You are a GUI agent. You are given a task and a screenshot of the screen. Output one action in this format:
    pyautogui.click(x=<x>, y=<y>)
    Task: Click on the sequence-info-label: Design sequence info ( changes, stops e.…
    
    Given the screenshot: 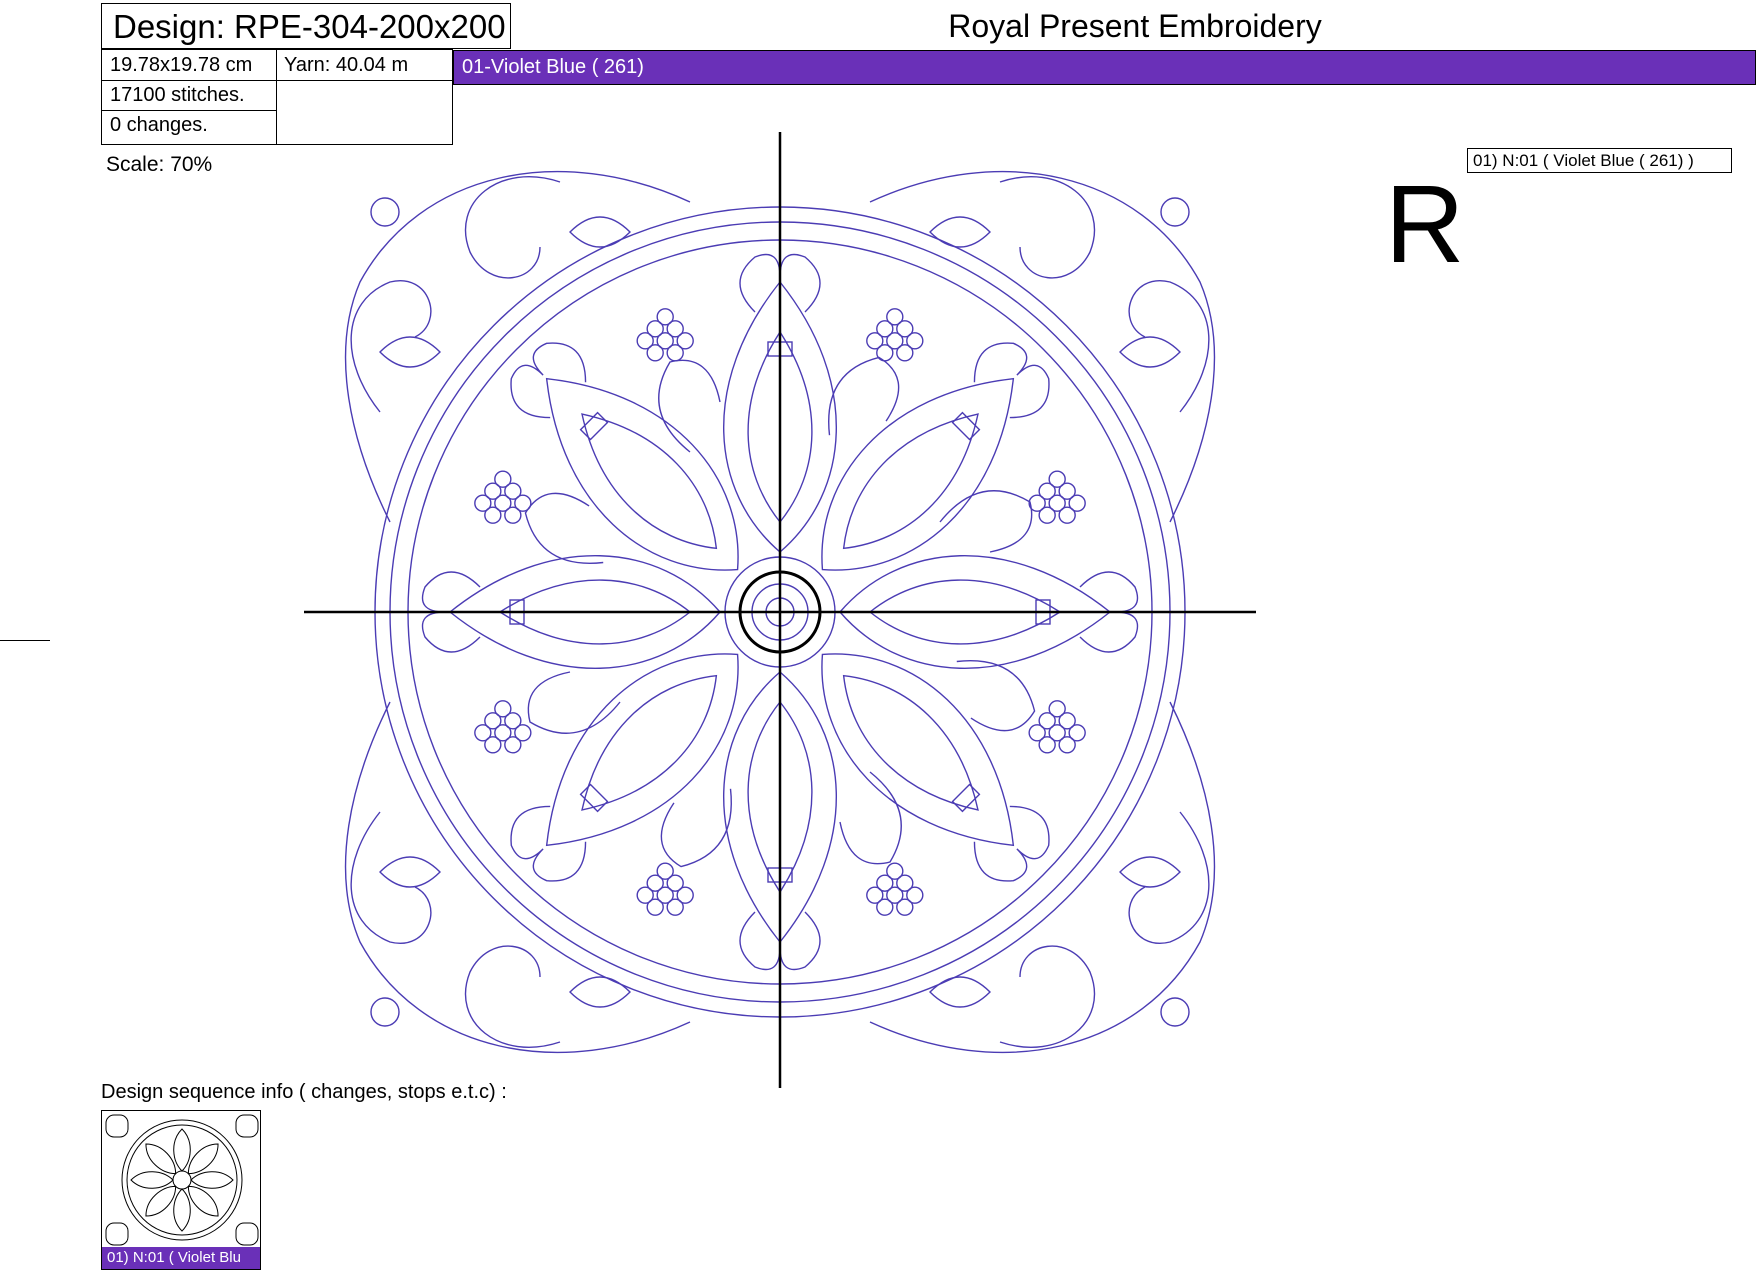 What is the action you would take?
    pyautogui.click(x=304, y=1092)
    